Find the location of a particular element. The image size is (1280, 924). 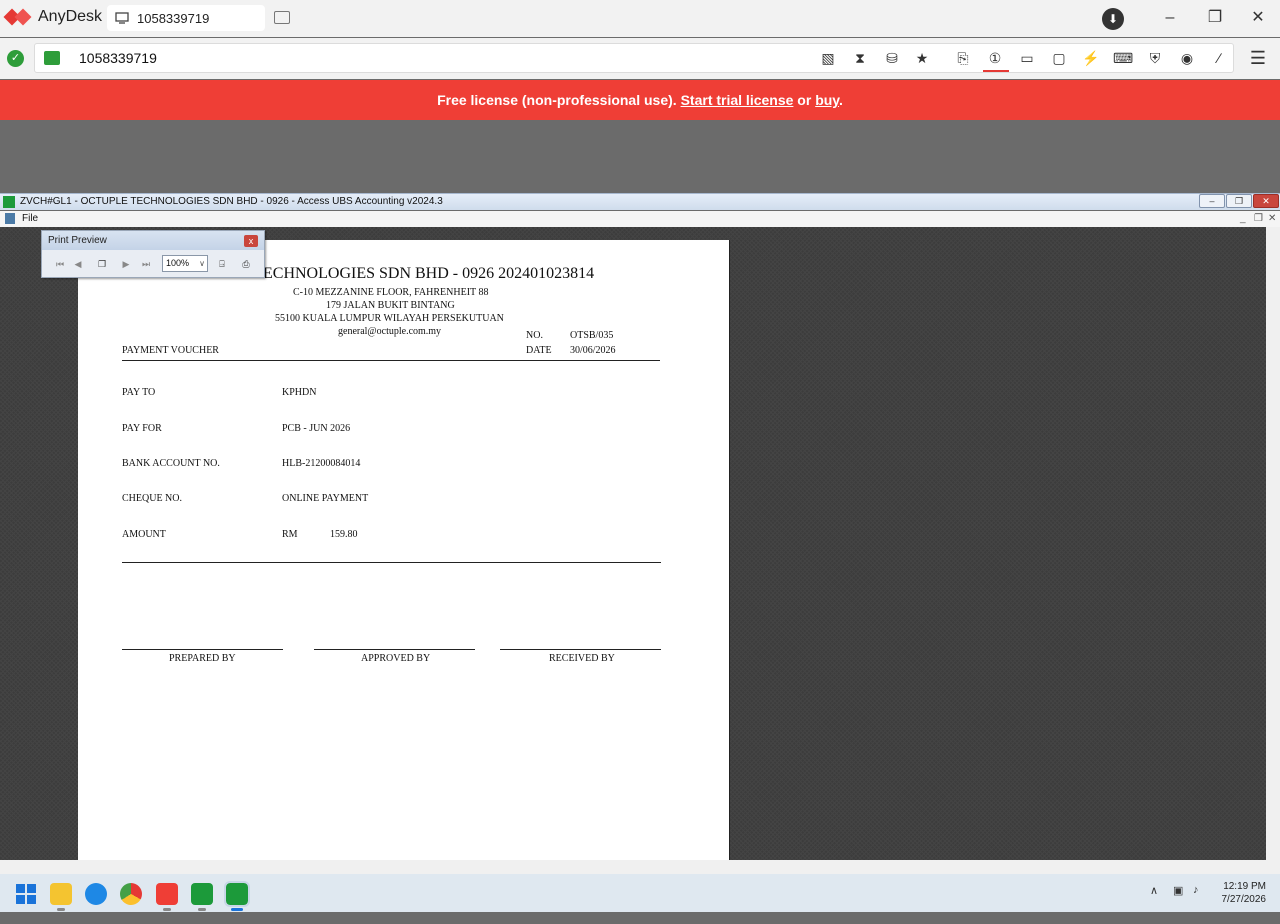

hamburger-menu-icon: ☰ is located at coordinates (1258, 58).